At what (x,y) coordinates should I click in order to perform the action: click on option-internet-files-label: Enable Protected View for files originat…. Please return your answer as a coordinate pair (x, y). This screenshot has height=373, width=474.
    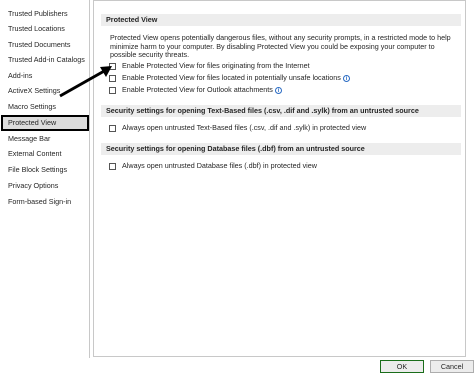
    Looking at the image, I should click on (216, 65).